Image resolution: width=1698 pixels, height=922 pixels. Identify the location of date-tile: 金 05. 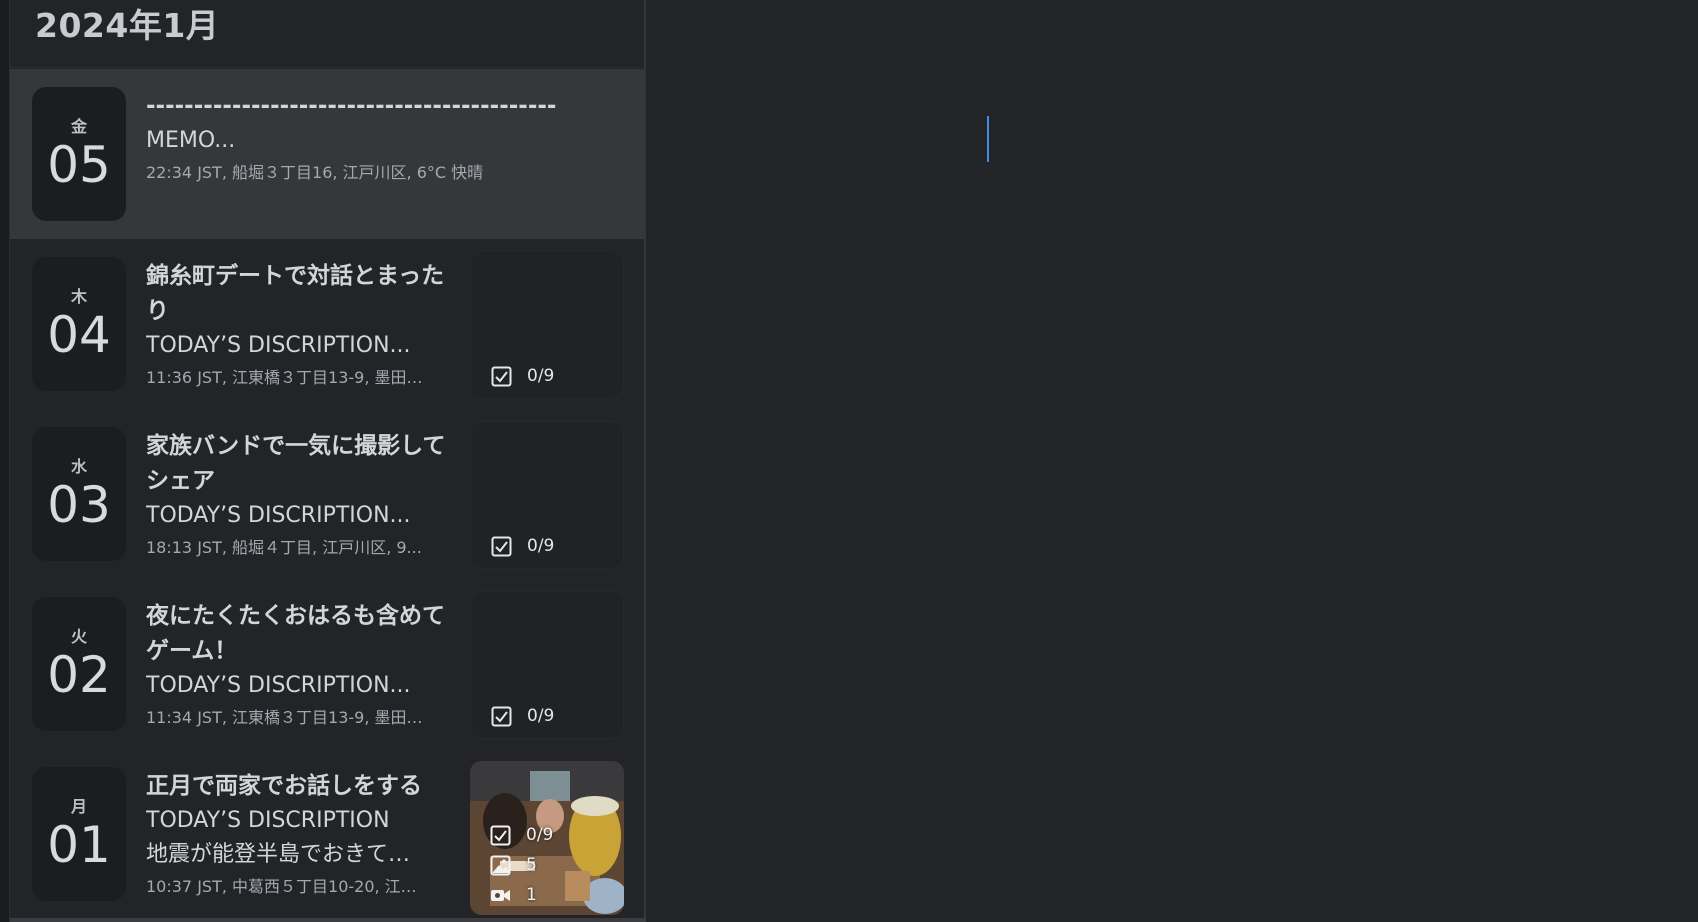
(79, 154).